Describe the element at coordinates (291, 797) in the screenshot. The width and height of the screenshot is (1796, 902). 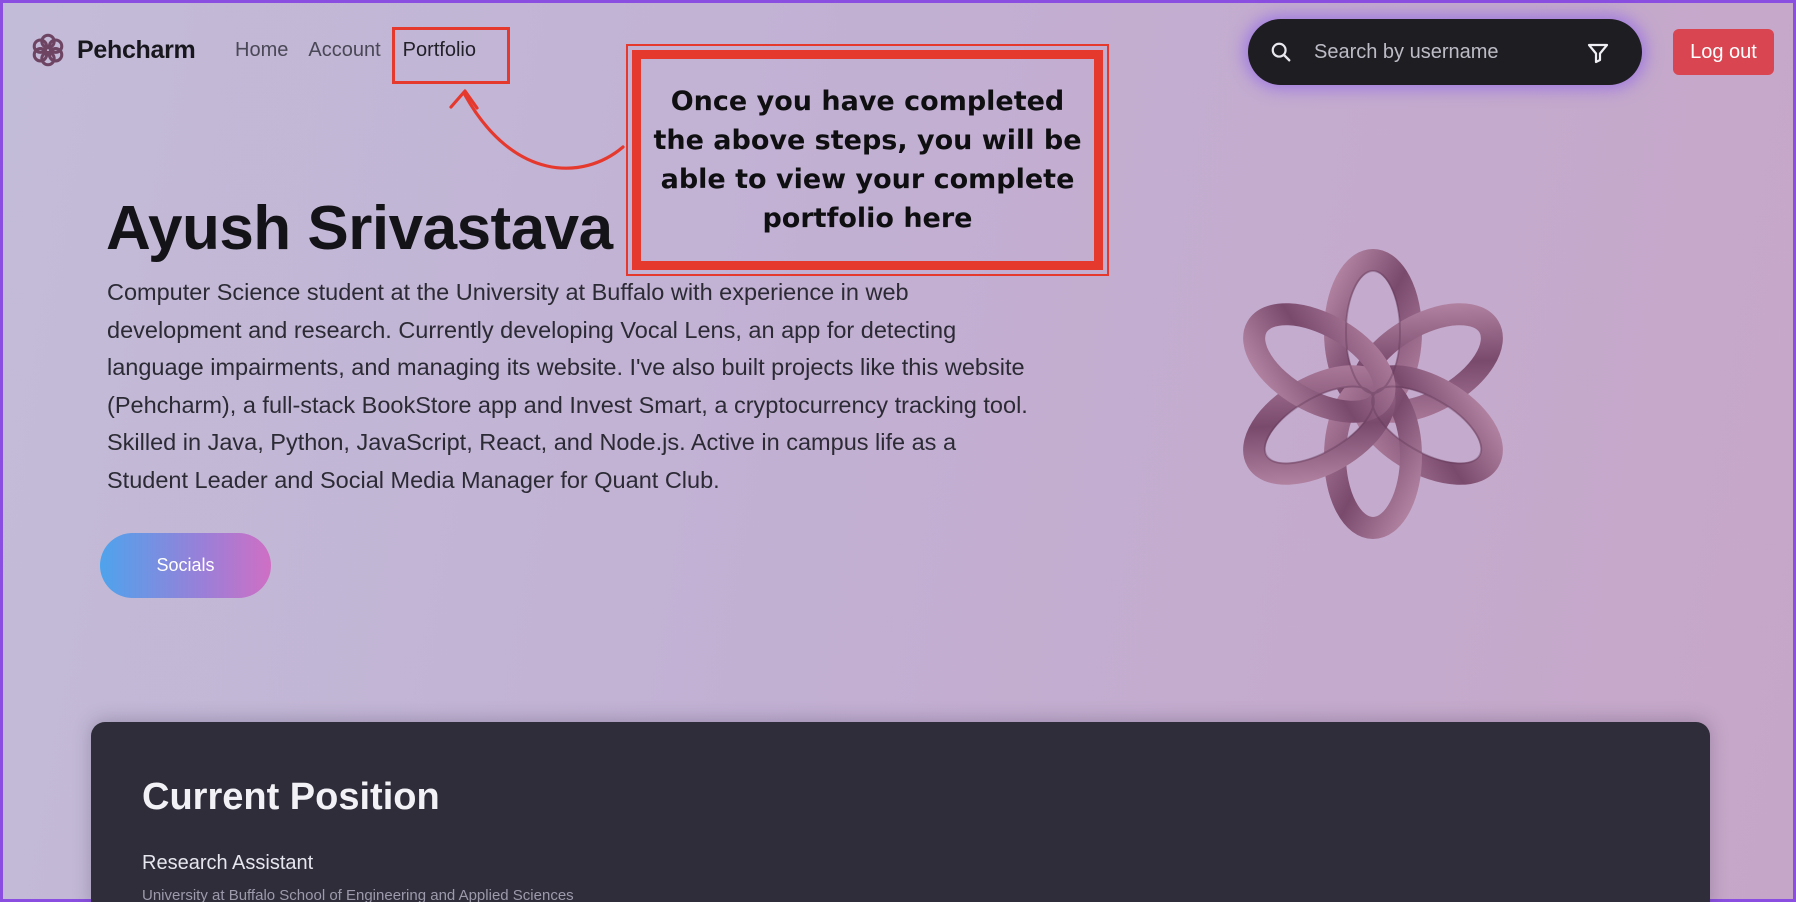
I see `current-position-title: Current Position` at that location.